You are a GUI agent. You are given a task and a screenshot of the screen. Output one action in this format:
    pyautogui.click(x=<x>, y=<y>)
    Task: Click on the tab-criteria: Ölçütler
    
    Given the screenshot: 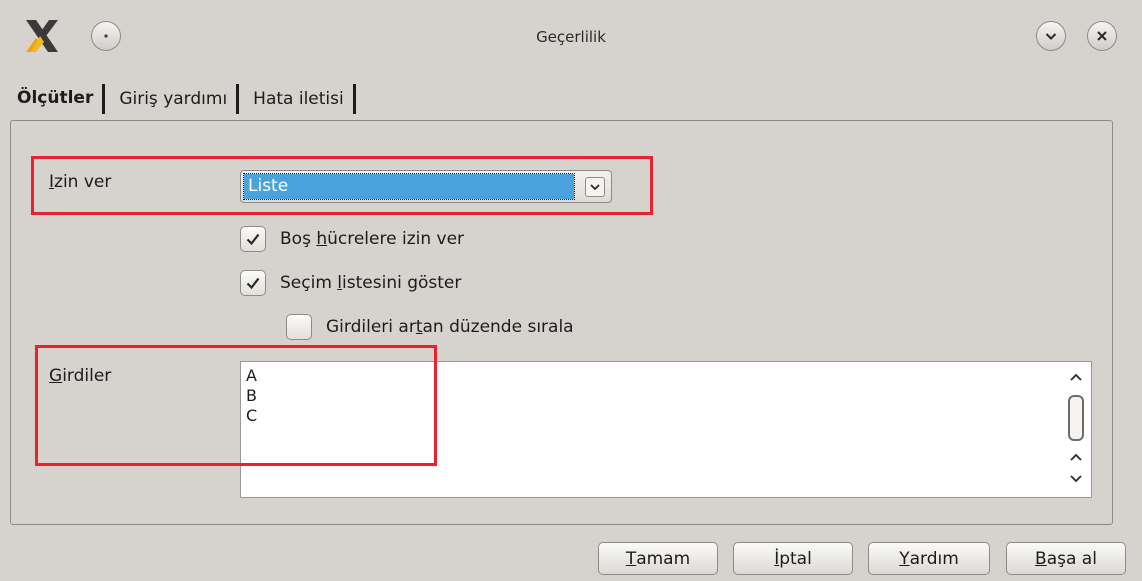 What is the action you would take?
    pyautogui.click(x=61, y=99)
    